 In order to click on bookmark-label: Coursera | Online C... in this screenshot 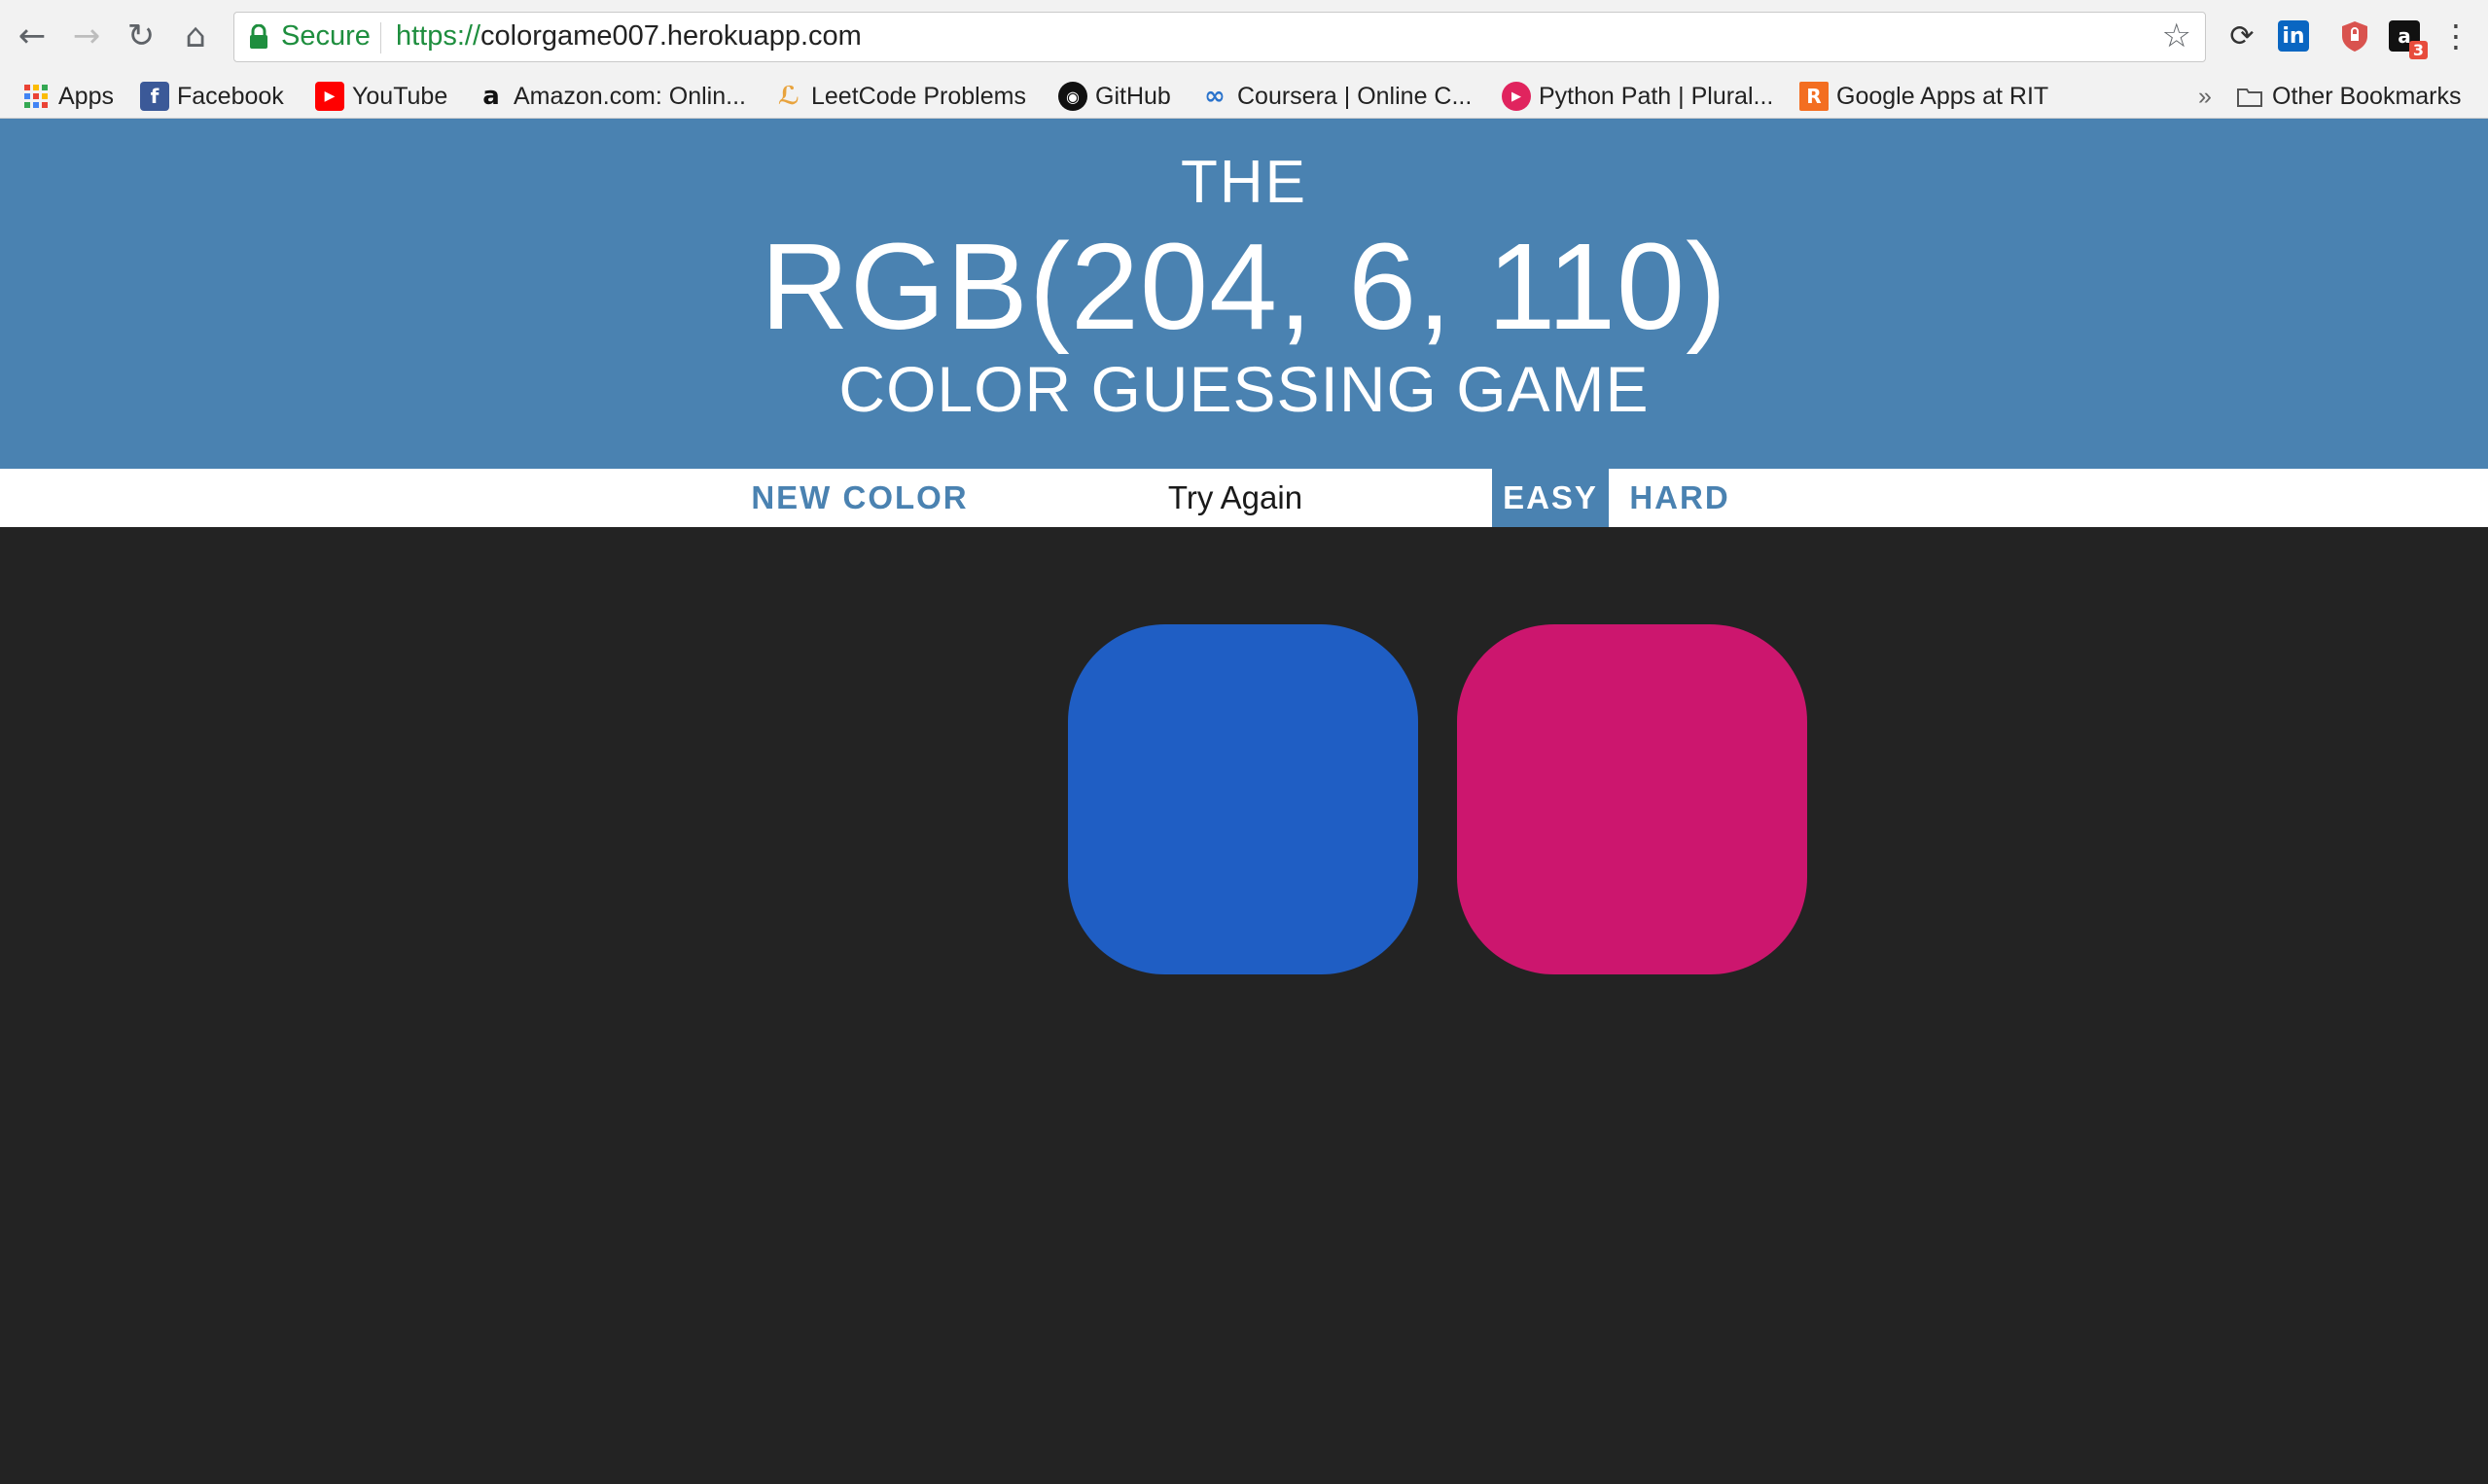, I will do `click(1355, 96)`.